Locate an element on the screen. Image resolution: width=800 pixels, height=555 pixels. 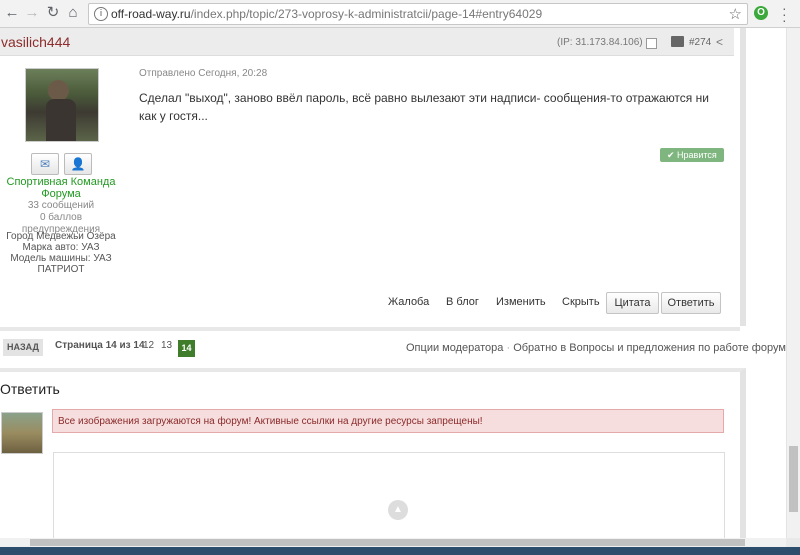
user-city: Город Медвежьи Озёра is located at coordinates (61, 236).